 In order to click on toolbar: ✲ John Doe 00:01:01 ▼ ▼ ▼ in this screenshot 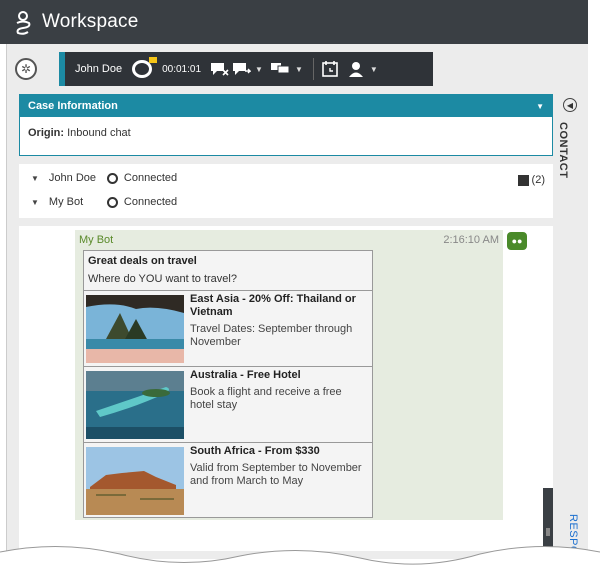, I will do `click(299, 69)`.